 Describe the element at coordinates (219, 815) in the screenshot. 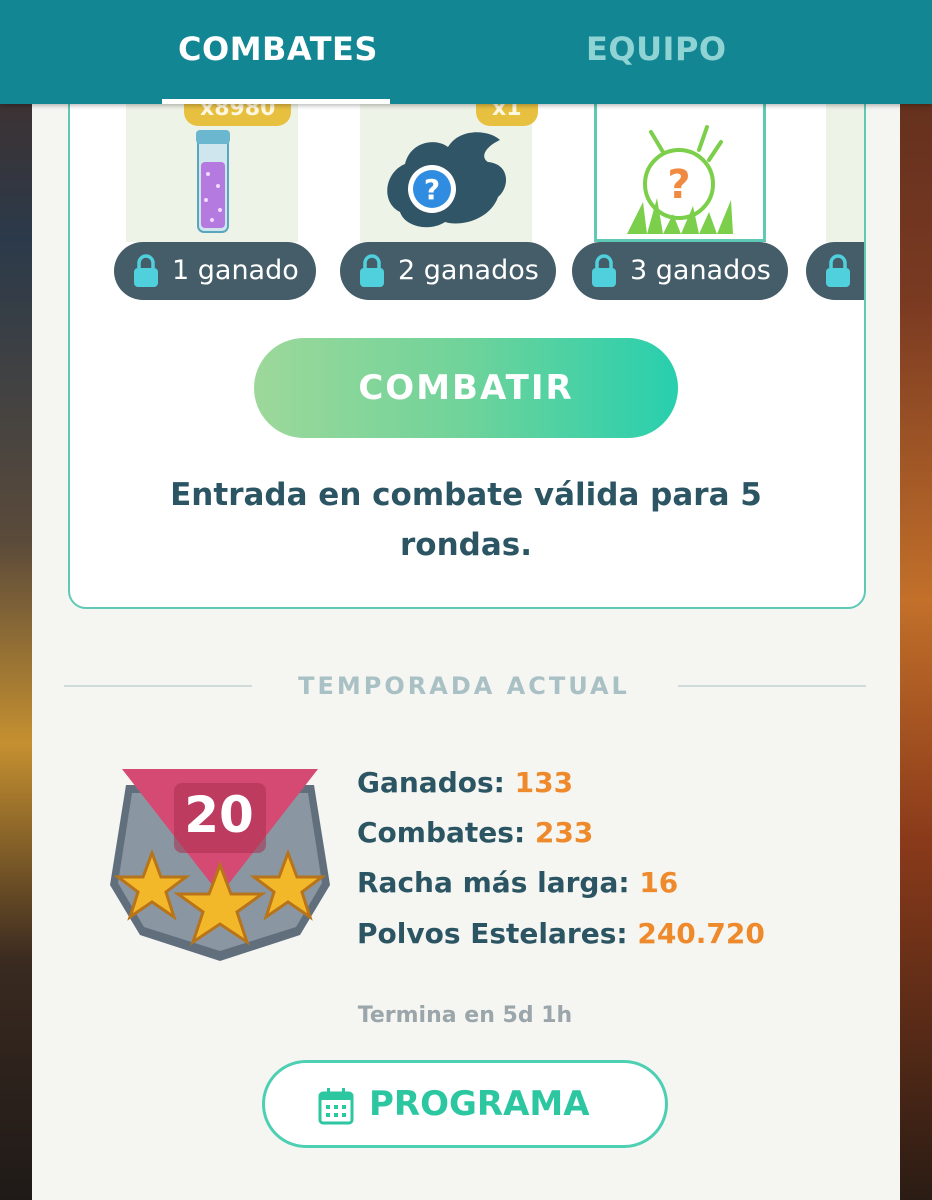

I see `rank-number: 20` at that location.